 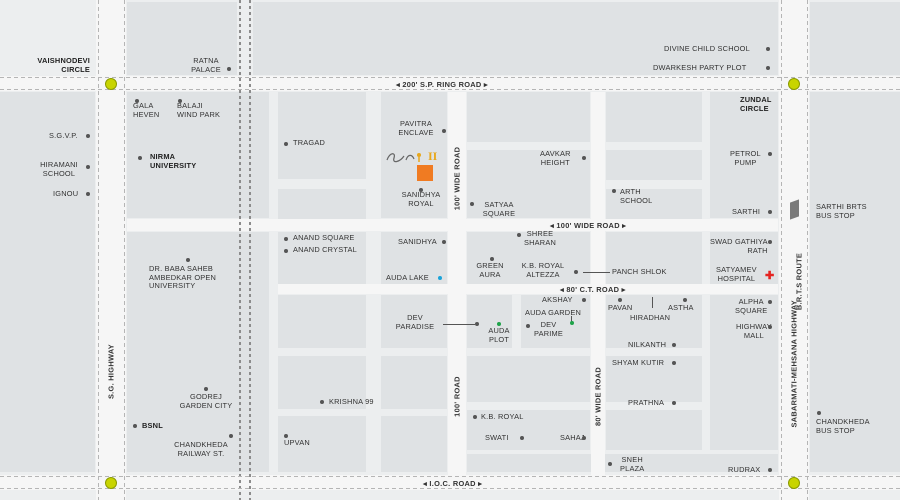 I want to click on label-sanidhya-royal: SANIDHYA ROYAL, so click(x=421, y=199).